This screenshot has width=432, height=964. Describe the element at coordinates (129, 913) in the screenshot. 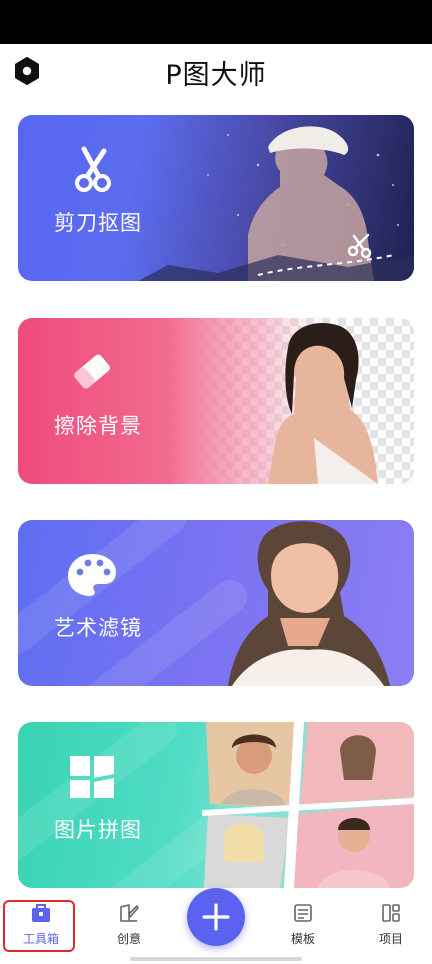

I see `creative-brush-icon` at that location.